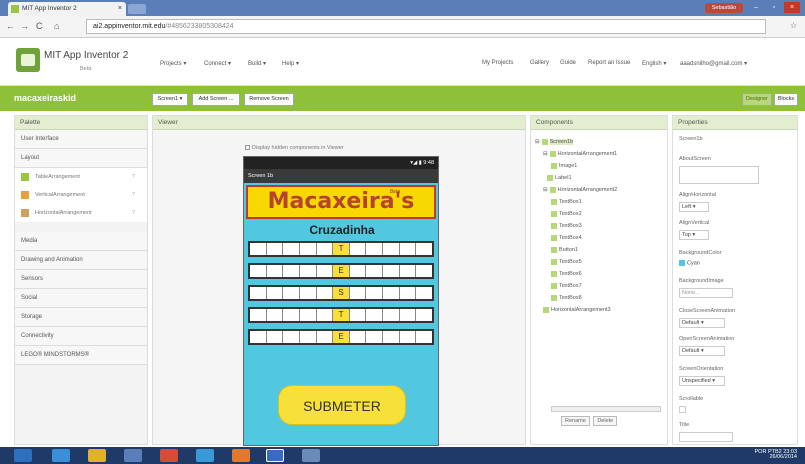 This screenshot has width=805, height=464. I want to click on components-scrollbar, so click(606, 409).